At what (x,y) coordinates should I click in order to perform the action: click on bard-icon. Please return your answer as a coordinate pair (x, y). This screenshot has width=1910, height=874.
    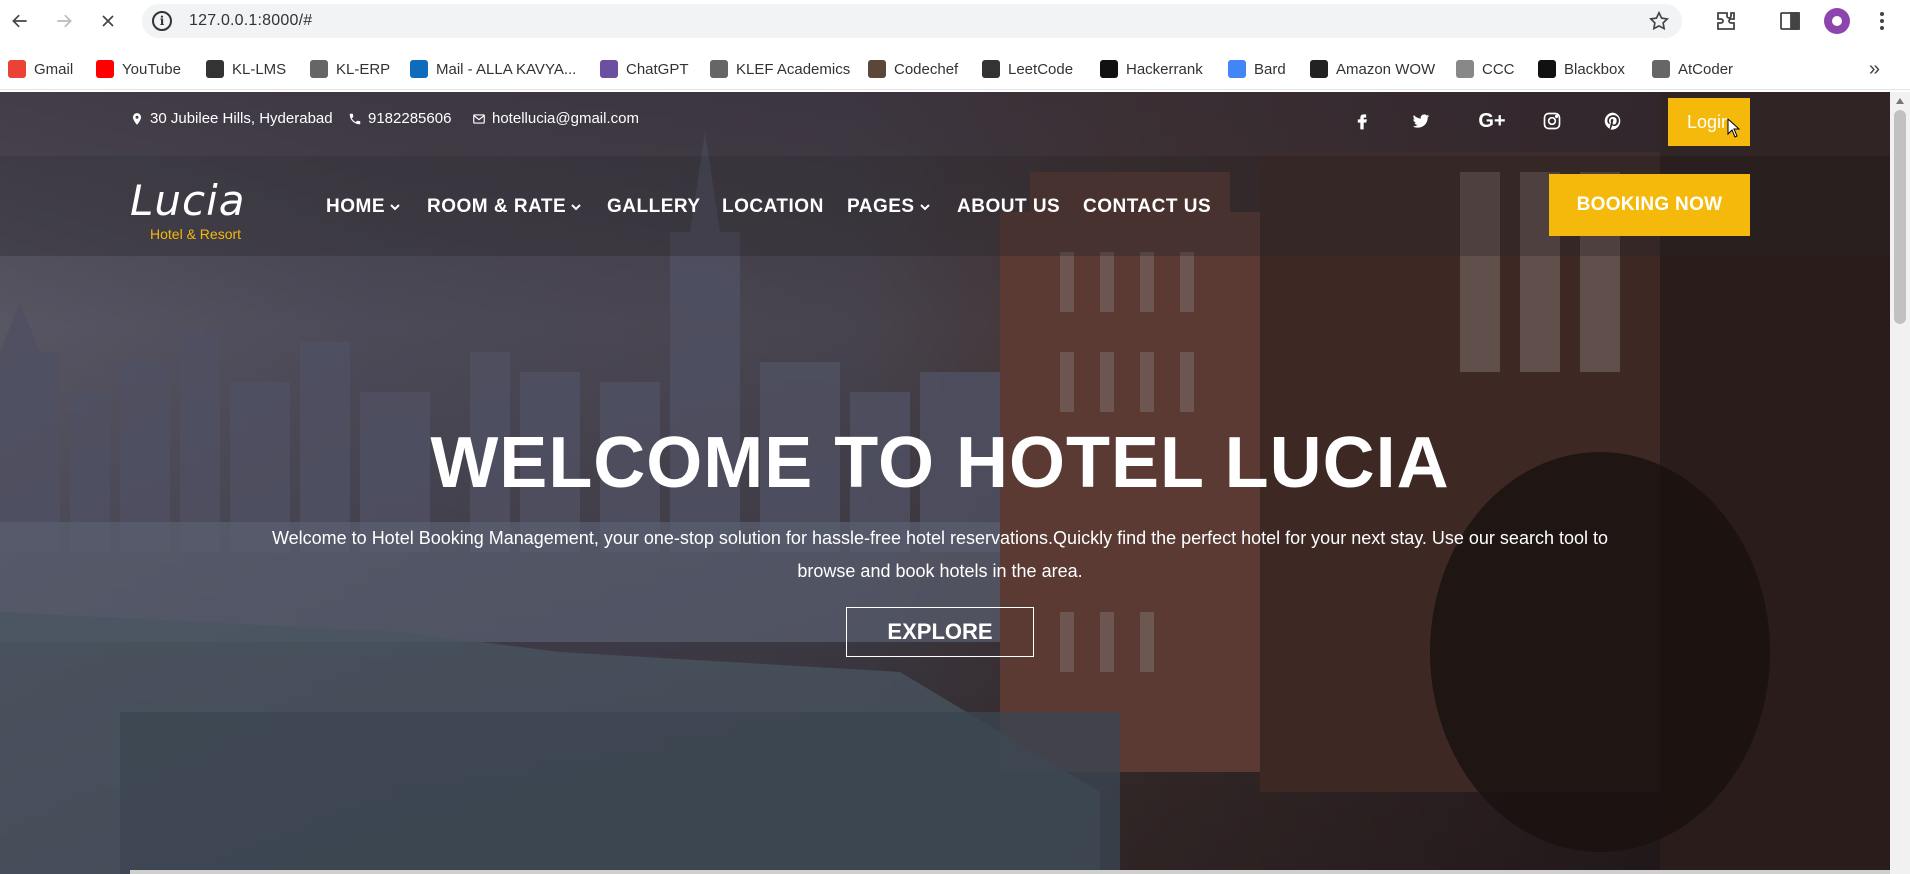
    Looking at the image, I should click on (1237, 69).